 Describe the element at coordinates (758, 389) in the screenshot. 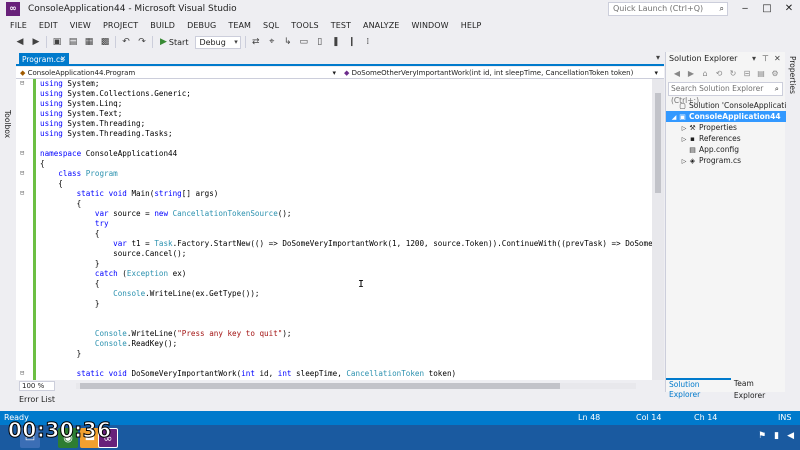

I see `tab-team-explorer: Team Explorer` at that location.